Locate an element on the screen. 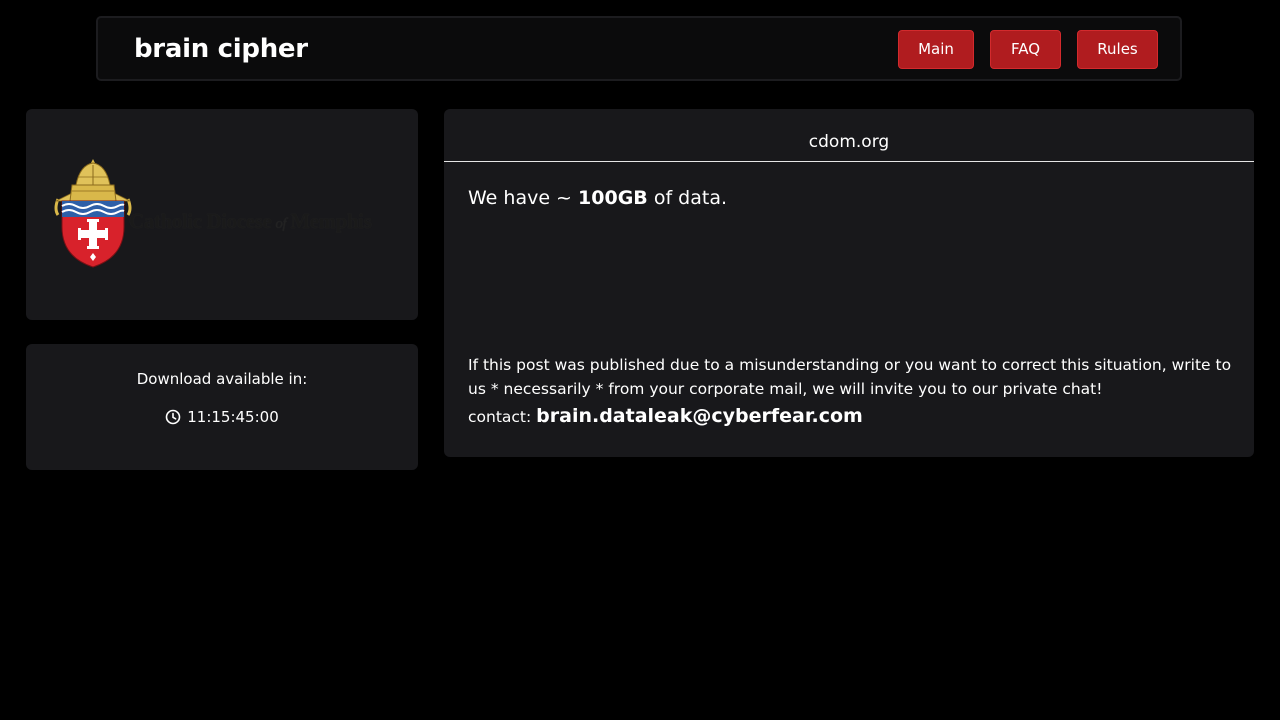 The height and width of the screenshot is (720, 1280). diocese-crest-icon is located at coordinates (93, 213).